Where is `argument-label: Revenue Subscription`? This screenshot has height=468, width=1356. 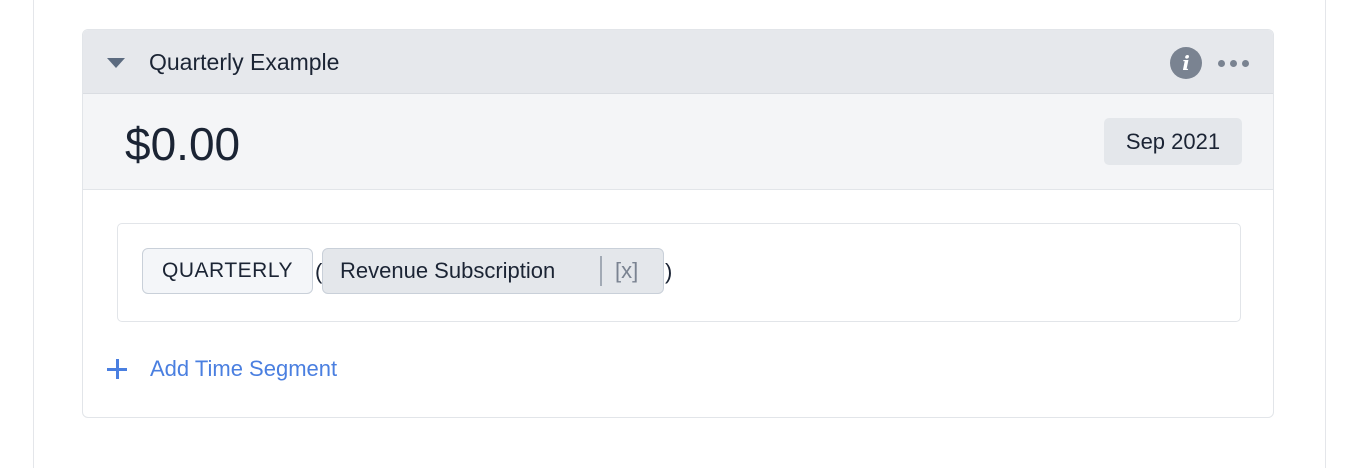
argument-label: Revenue Subscription is located at coordinates (448, 270).